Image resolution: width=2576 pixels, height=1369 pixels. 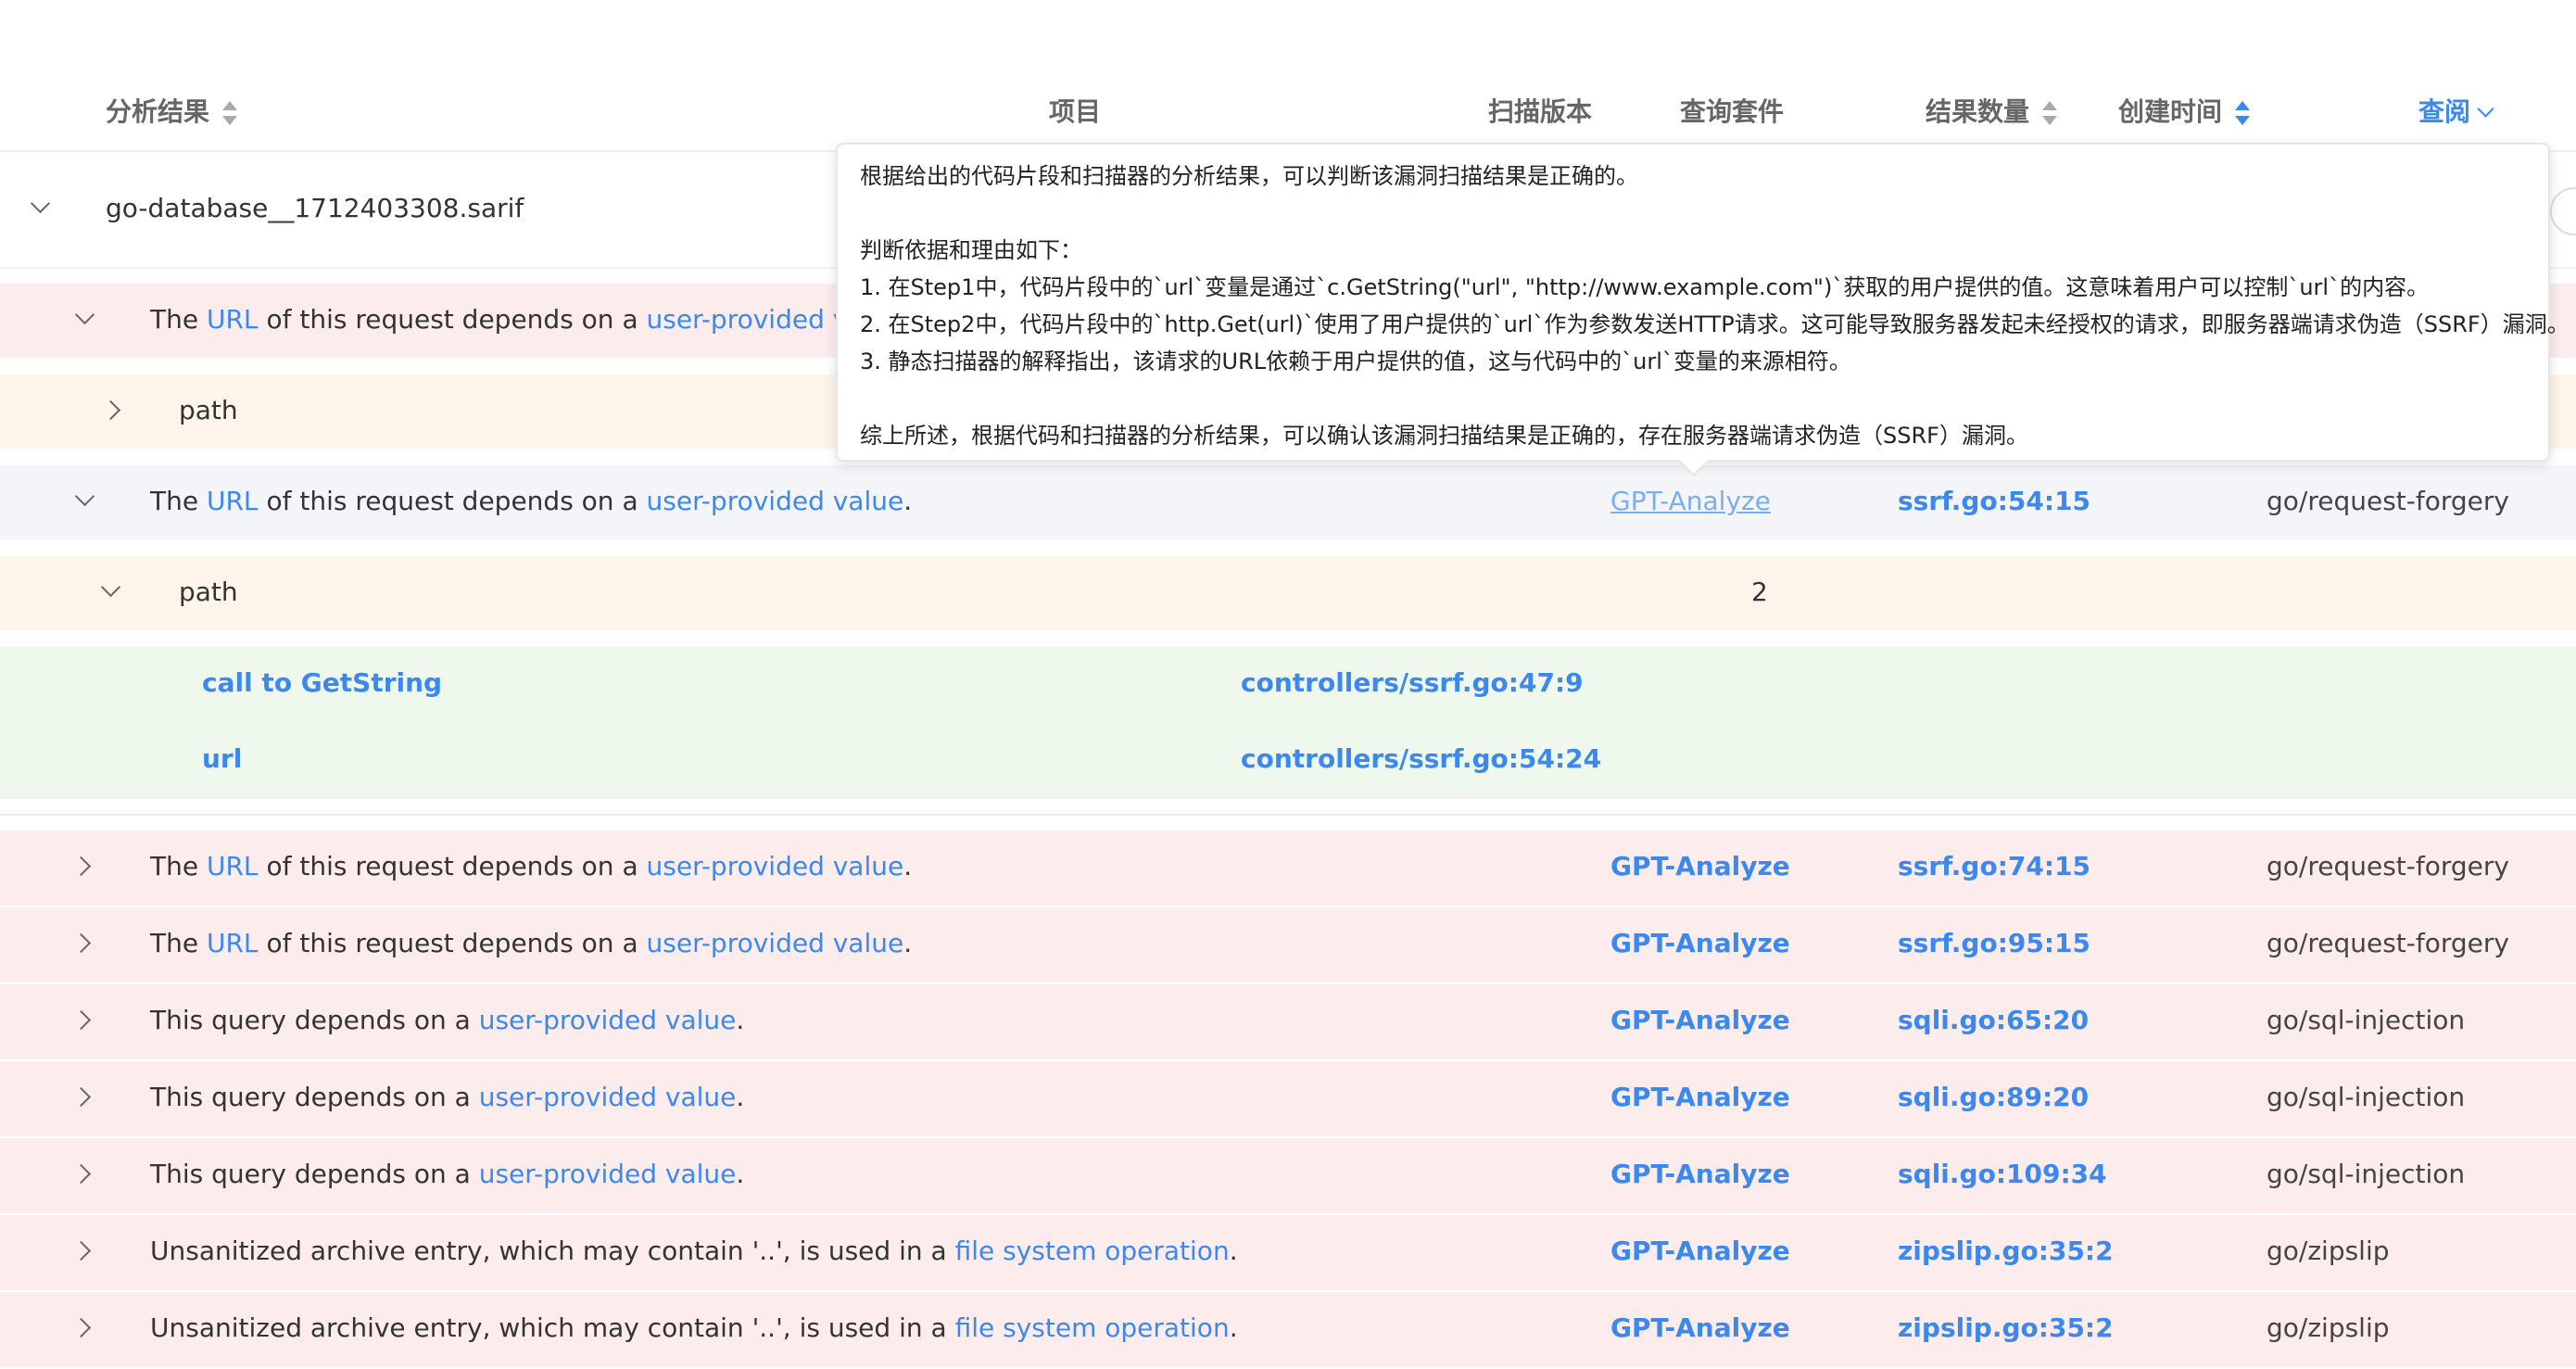 What do you see at coordinates (315, 208) in the screenshot?
I see `file-name: go-database__1712403308.sarif` at bounding box center [315, 208].